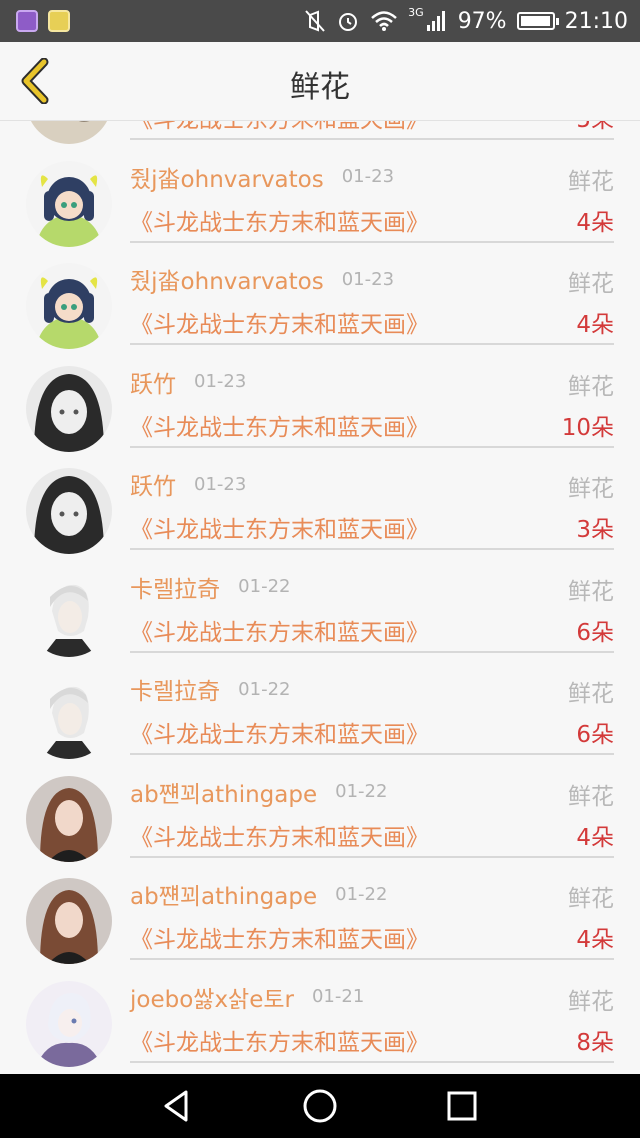 This screenshot has width=640, height=1138. Describe the element at coordinates (69, 1023) in the screenshot. I see `purple-hair-avatar` at that location.